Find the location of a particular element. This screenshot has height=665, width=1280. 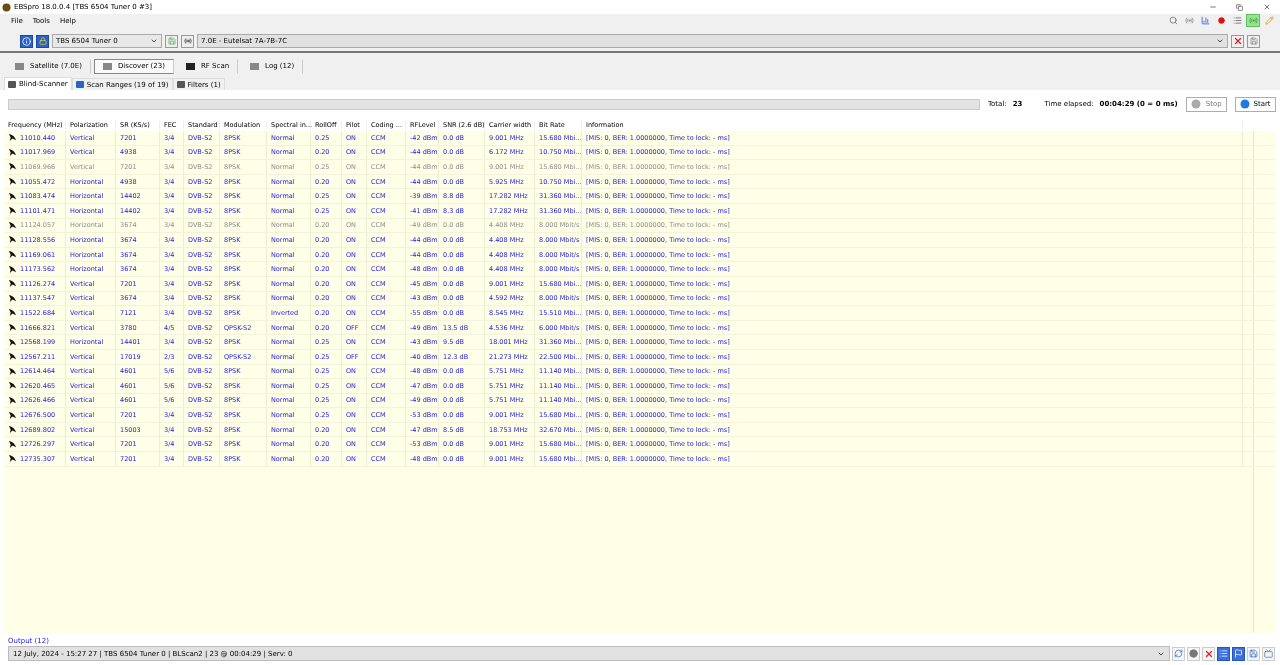

stop-icon is located at coordinates (1195, 104).